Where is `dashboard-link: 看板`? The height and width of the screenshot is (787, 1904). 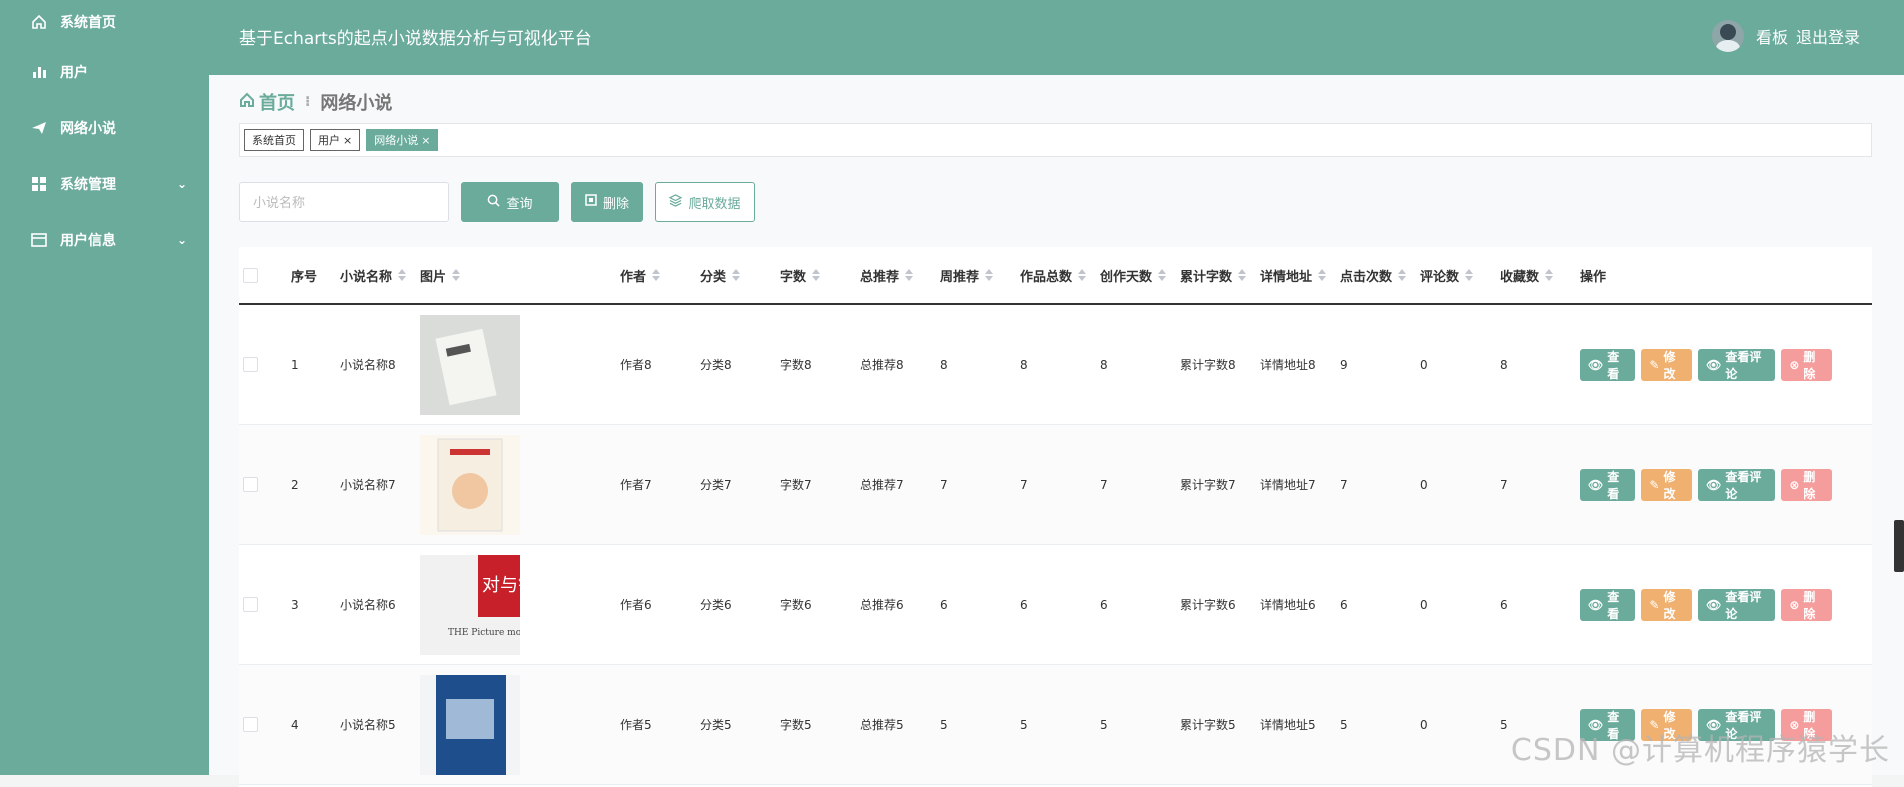 dashboard-link: 看板 is located at coordinates (1772, 36).